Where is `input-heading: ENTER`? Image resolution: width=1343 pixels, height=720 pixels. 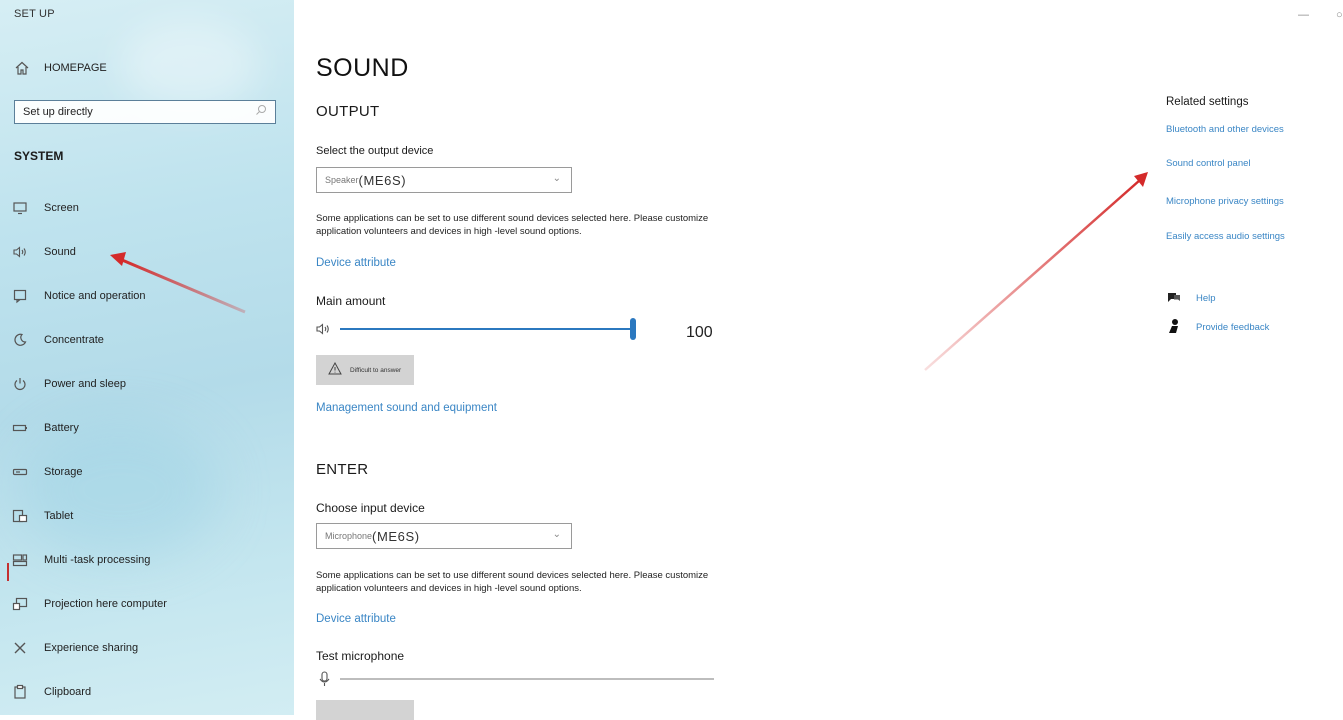
input-heading: ENTER is located at coordinates (342, 469).